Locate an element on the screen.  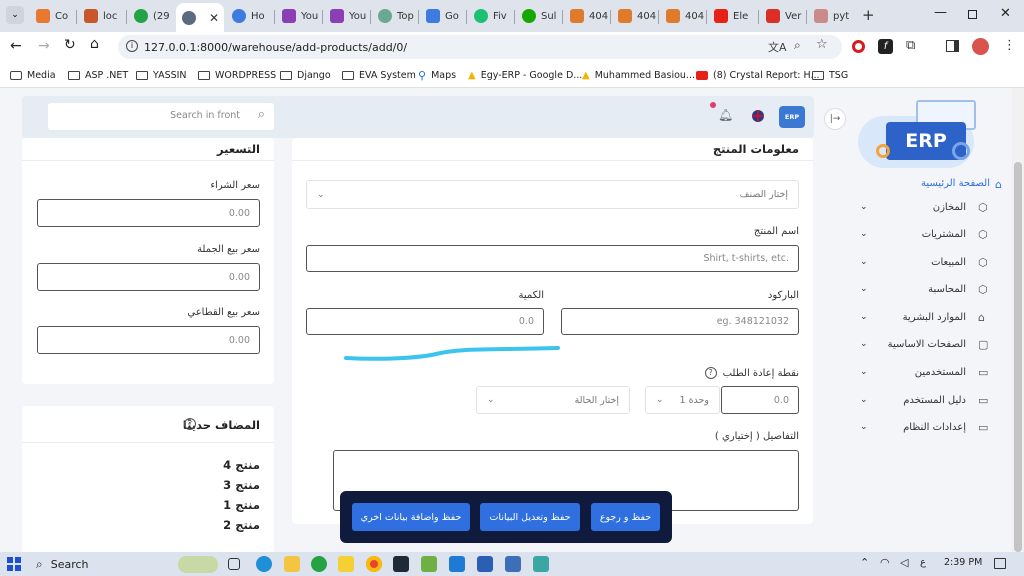
notifications-icon is located at coordinates (1000, 563).